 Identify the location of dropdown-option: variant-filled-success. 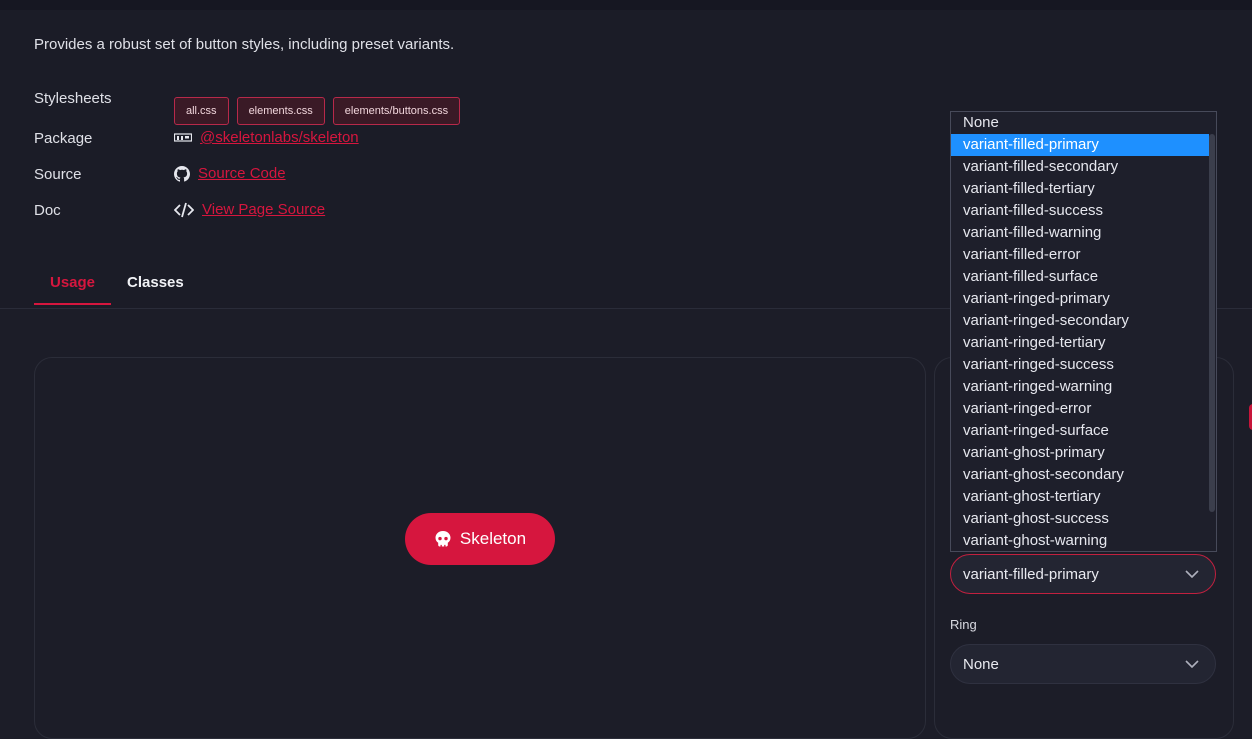
(1080, 211).